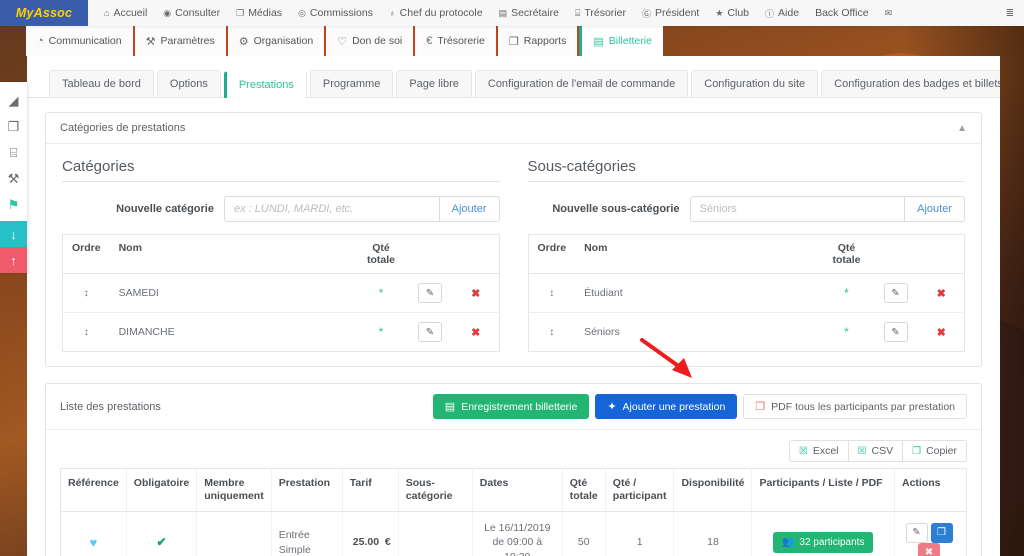  I want to click on pdf-icon: ❐, so click(760, 407).